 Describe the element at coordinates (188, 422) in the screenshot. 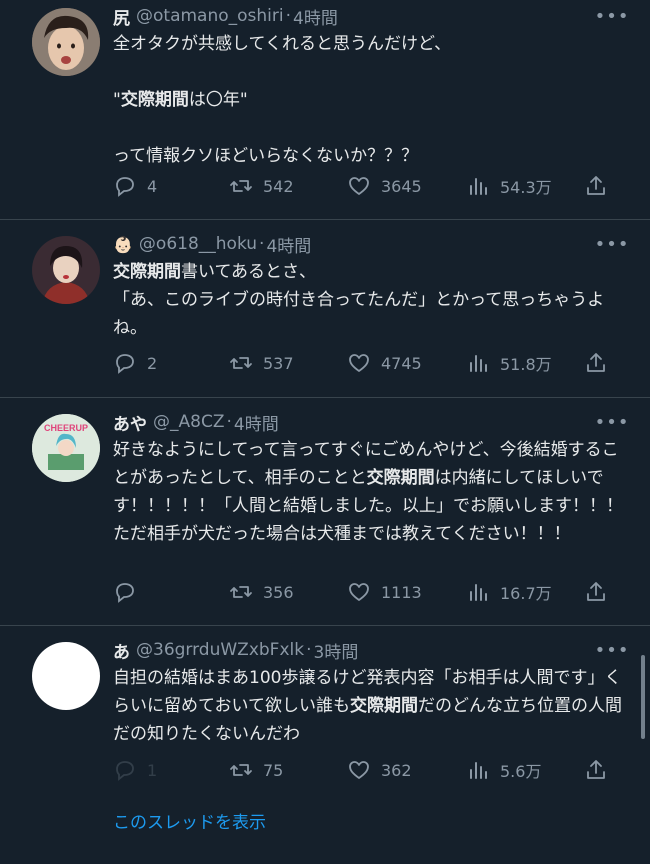

I see `handle: @_A8CZ` at that location.